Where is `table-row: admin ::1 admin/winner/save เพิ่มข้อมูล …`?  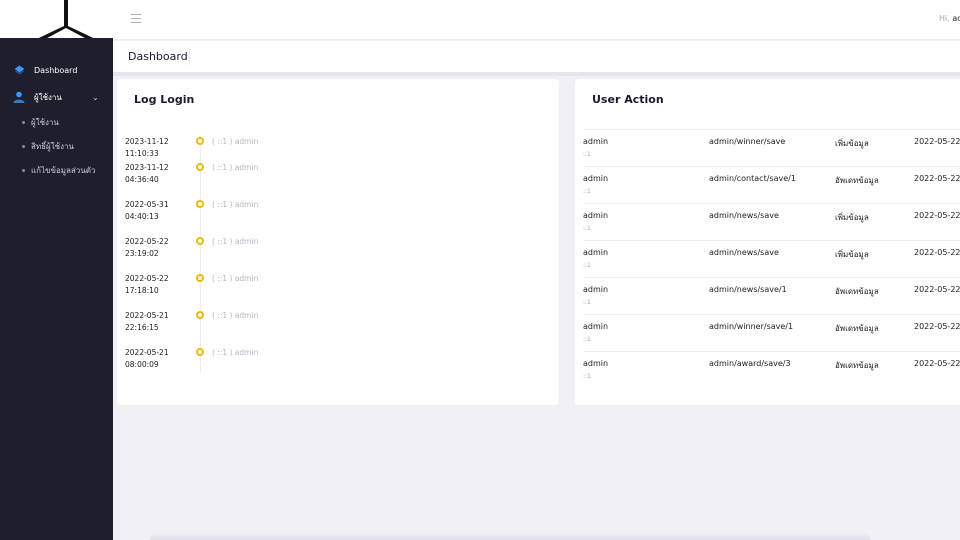 table-row: admin ::1 admin/winner/save เพิ่มข้อมูล … is located at coordinates (771, 147).